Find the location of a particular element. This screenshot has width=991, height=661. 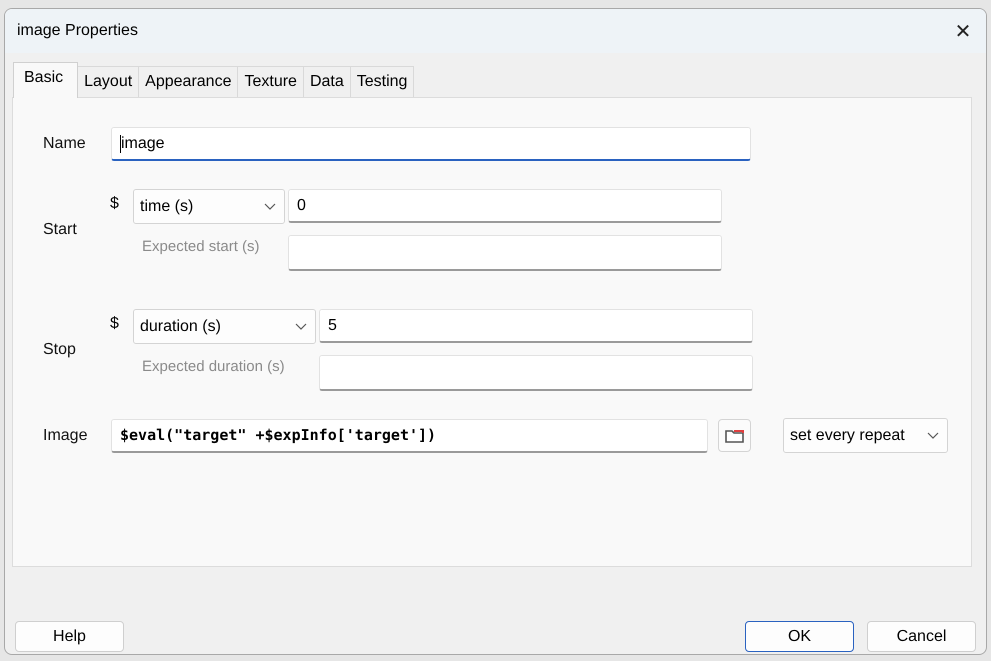

field-label: Stop is located at coordinates (60, 350).